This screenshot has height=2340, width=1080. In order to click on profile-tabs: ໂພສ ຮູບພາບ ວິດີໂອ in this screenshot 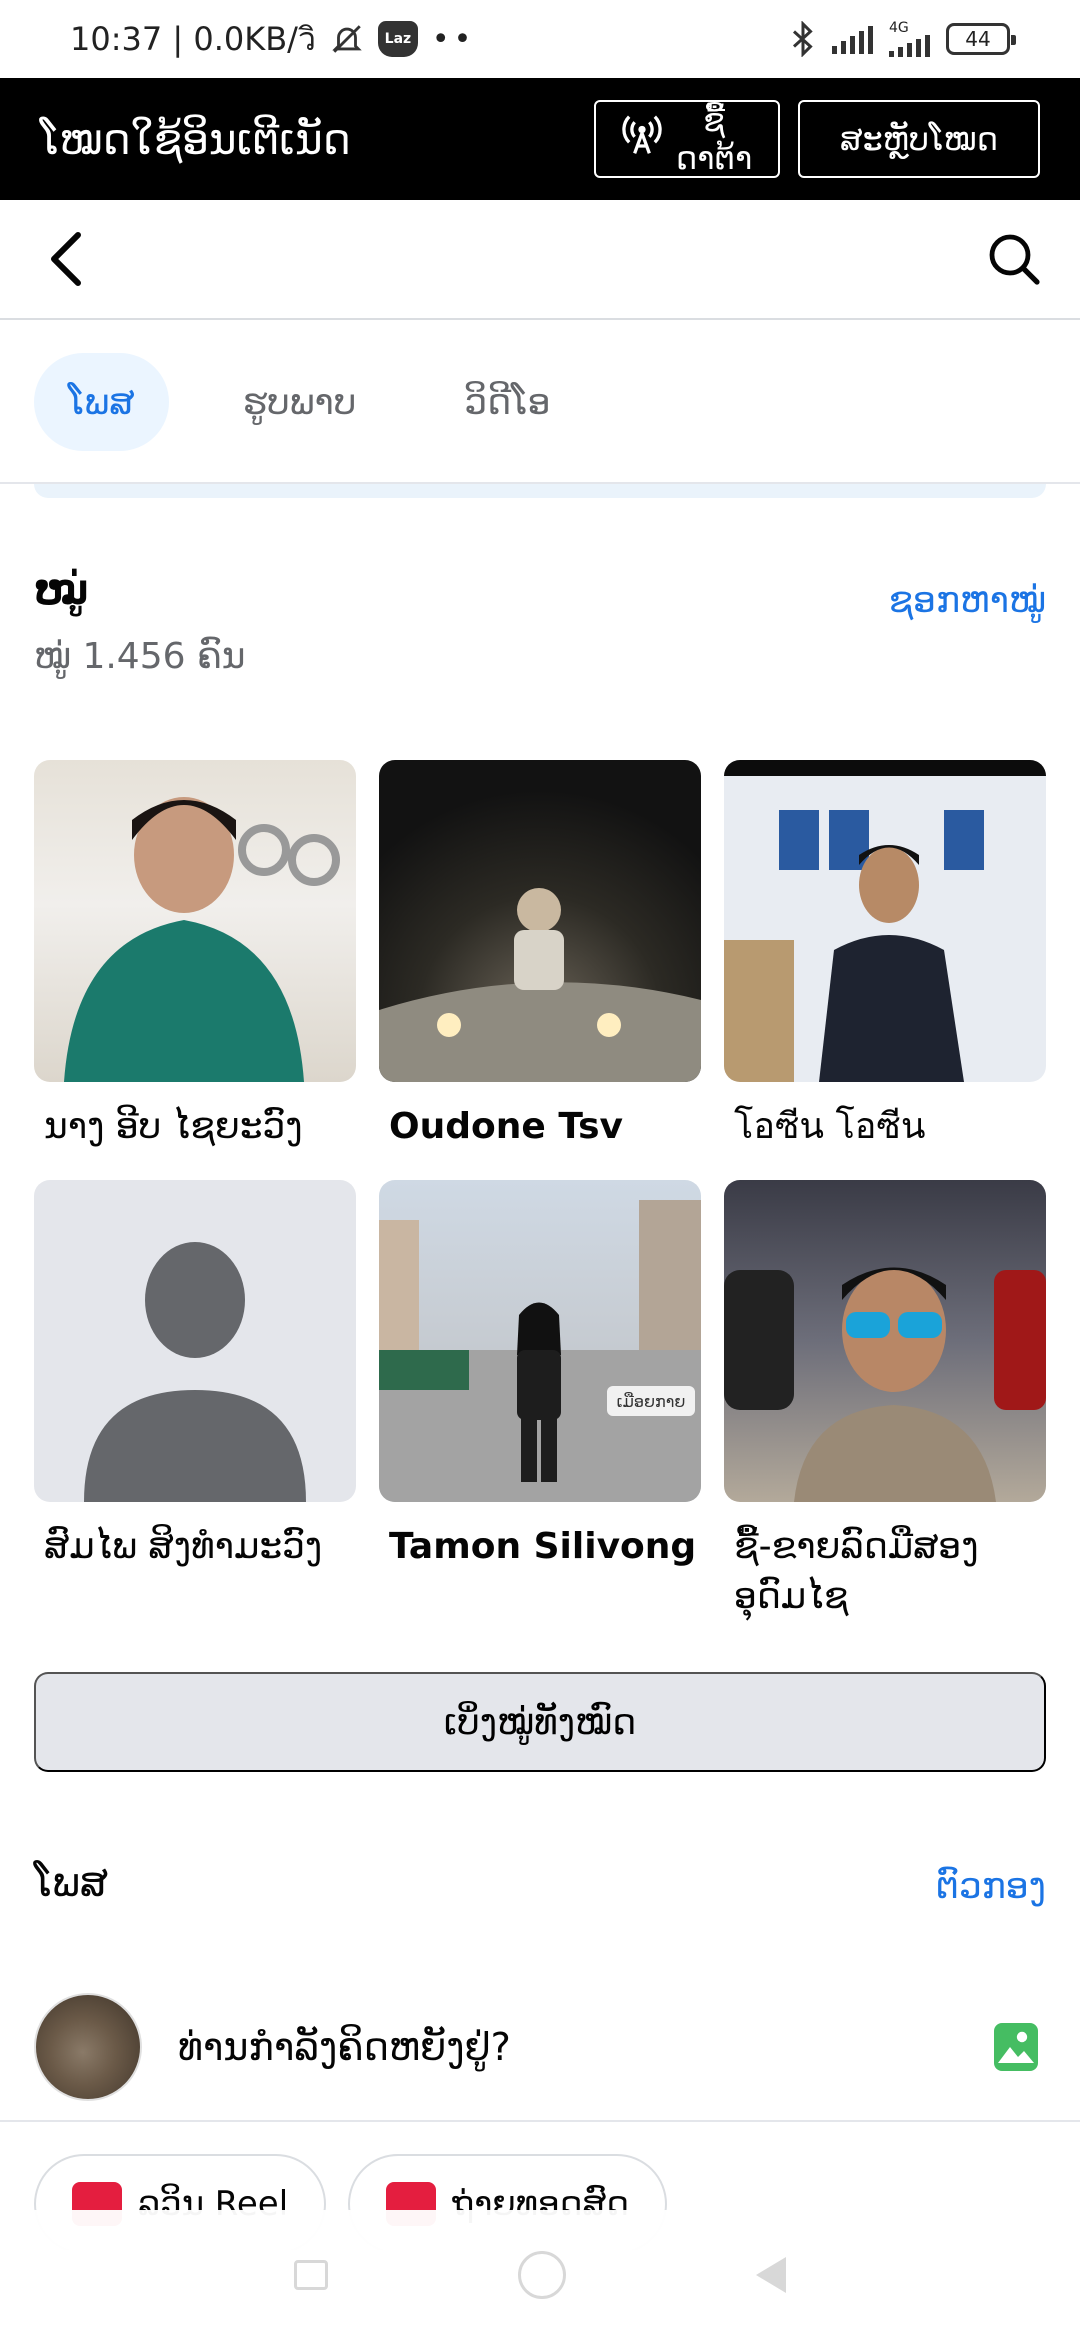, I will do `click(540, 403)`.